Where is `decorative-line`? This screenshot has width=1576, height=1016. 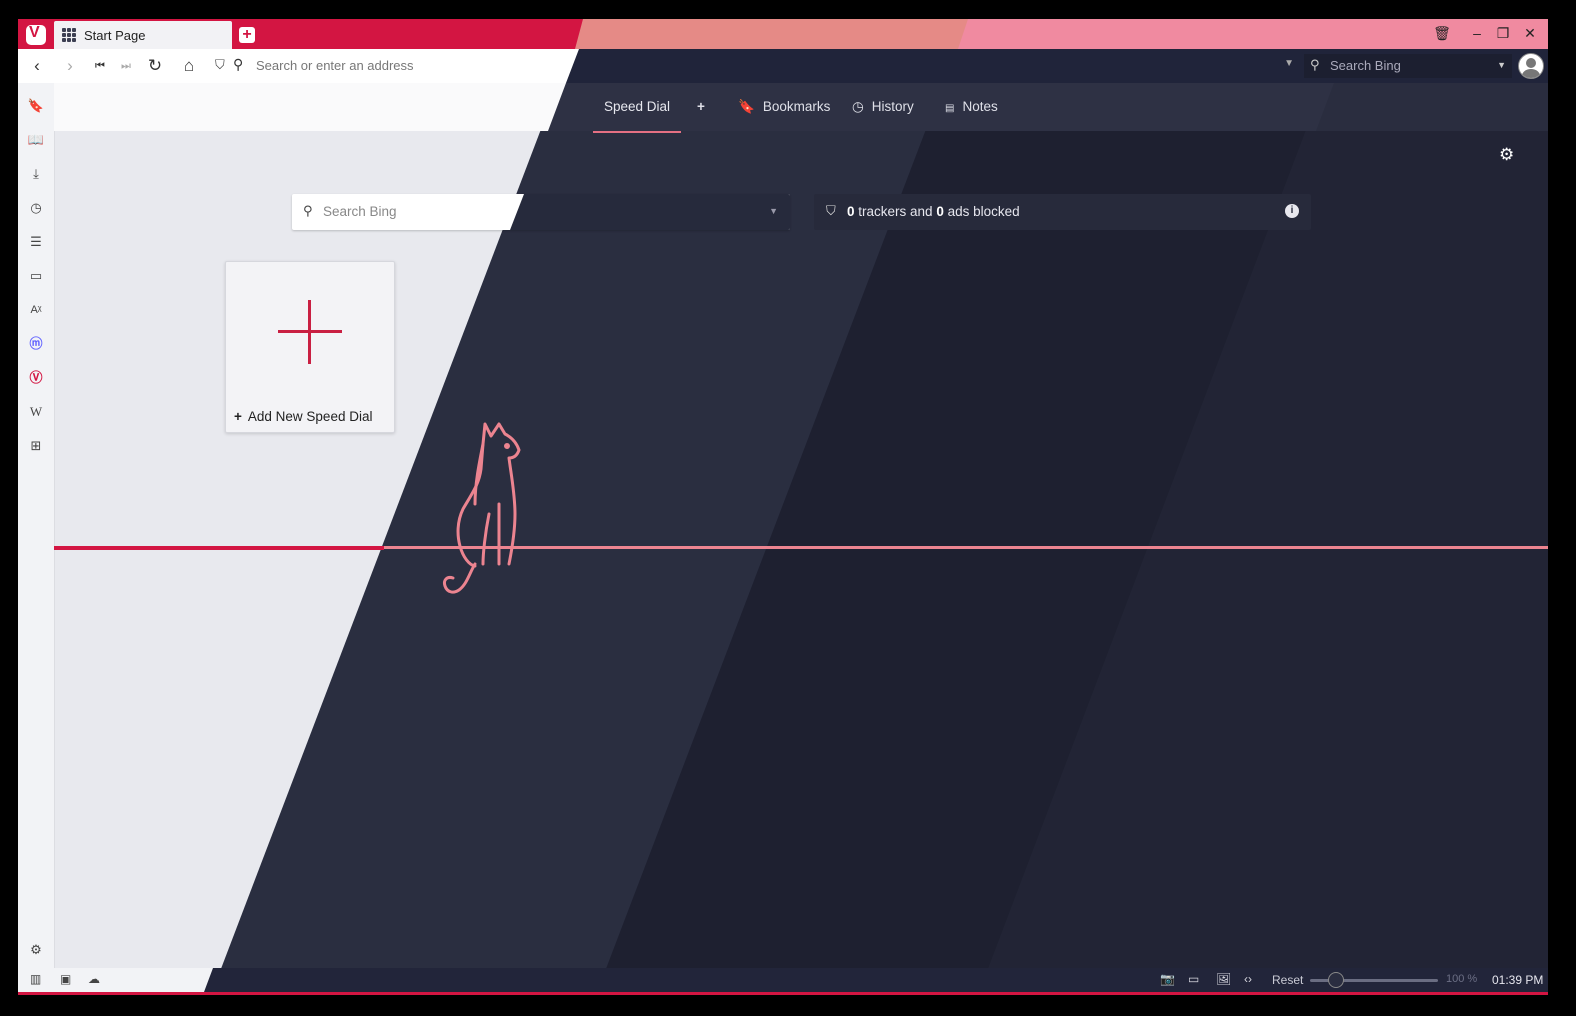
decorative-line is located at coordinates (219, 548).